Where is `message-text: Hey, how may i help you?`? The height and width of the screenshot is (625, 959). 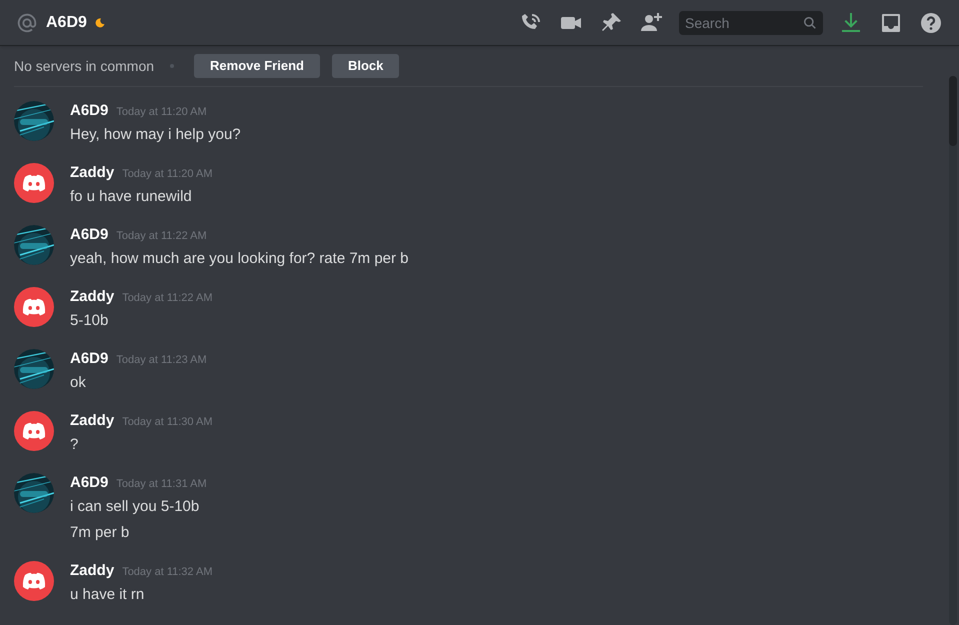 message-text: Hey, how may i help you? is located at coordinates (155, 135).